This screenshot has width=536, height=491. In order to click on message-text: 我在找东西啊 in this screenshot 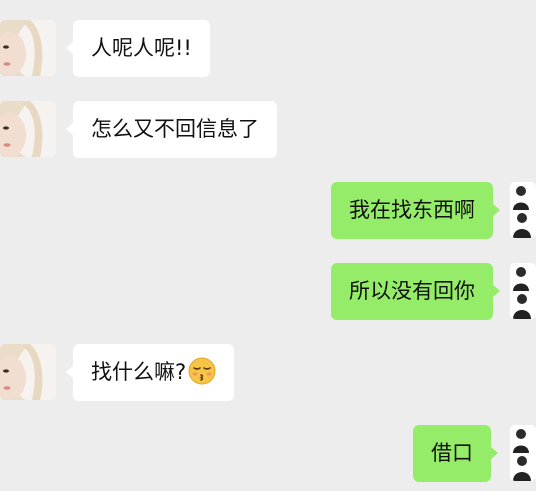, I will do `click(412, 210)`.